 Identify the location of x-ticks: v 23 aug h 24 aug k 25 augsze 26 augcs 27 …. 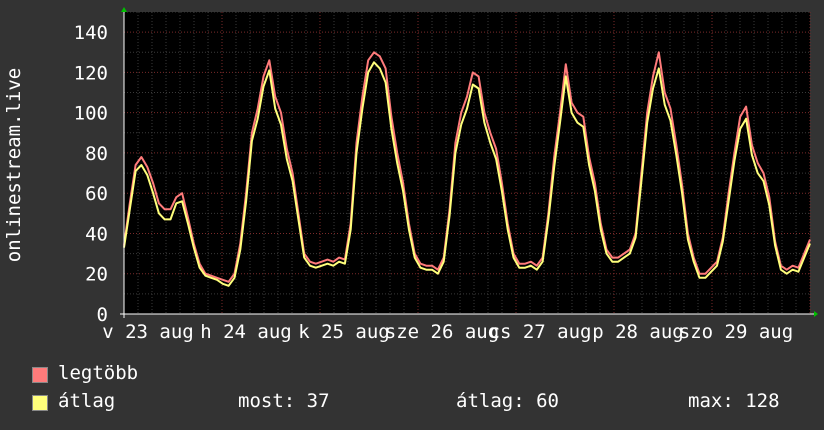
(447, 332).